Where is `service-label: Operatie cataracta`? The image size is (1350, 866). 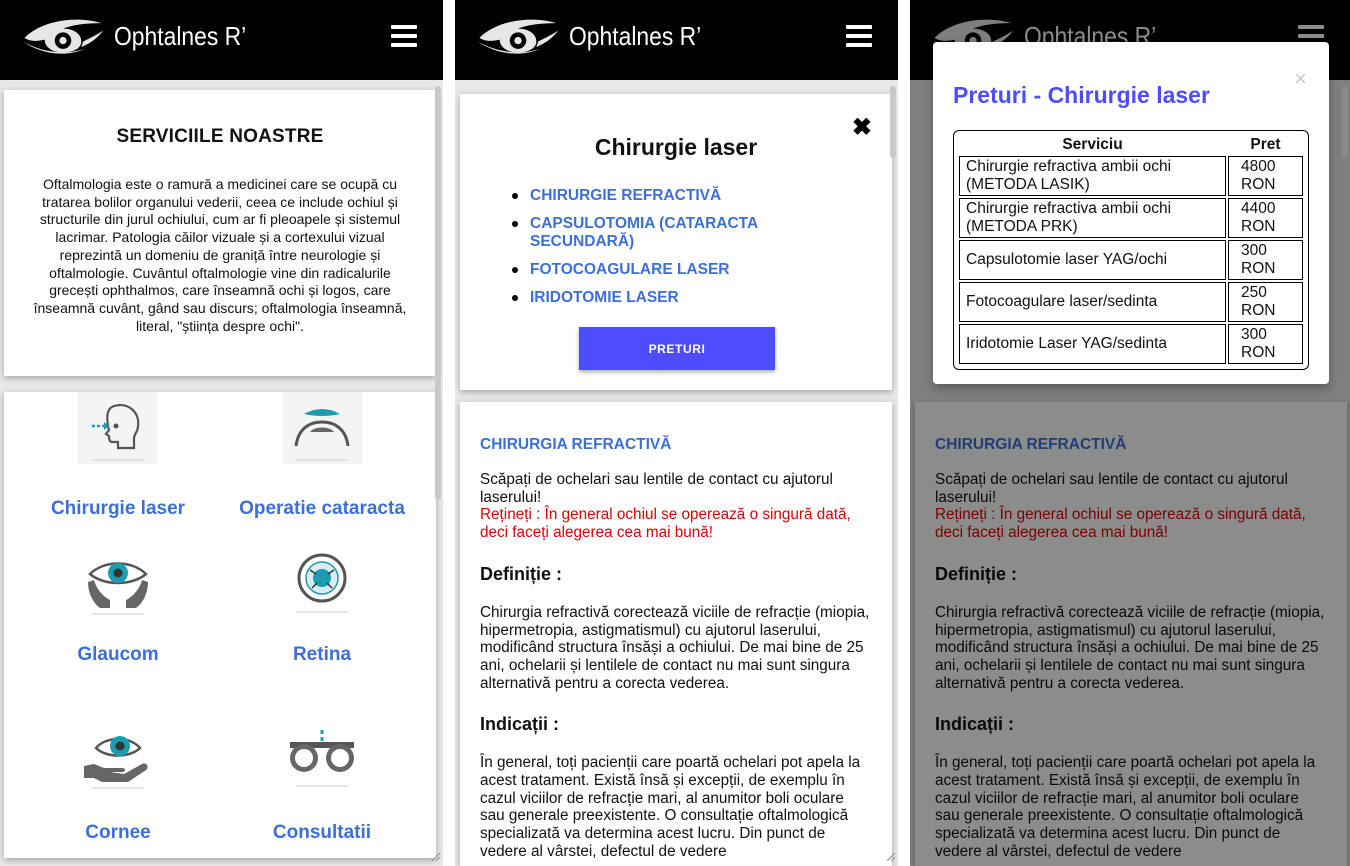 service-label: Operatie cataracta is located at coordinates (322, 508).